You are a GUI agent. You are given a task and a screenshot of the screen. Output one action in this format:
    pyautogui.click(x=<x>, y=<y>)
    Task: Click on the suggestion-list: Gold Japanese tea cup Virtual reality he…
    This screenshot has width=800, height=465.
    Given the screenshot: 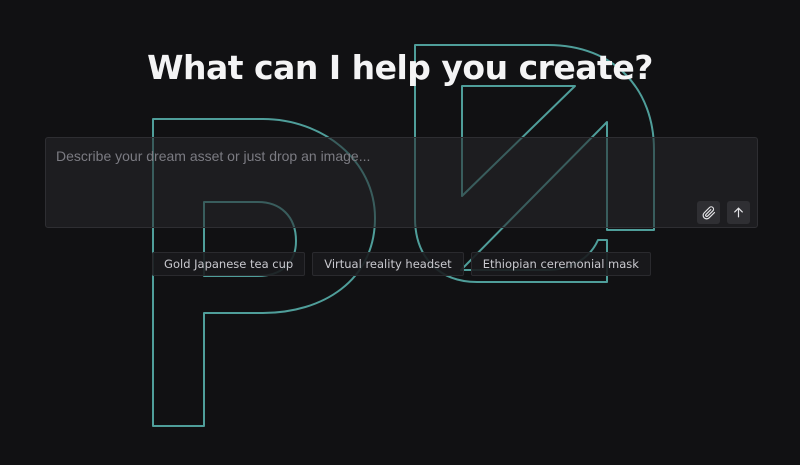 What is the action you would take?
    pyautogui.click(x=400, y=264)
    